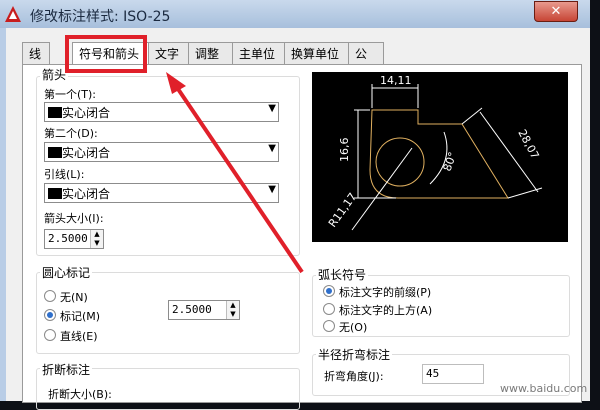 This screenshot has width=600, height=410. What do you see at coordinates (544, 388) in the screenshot?
I see `watermark: www.baidu.com` at bounding box center [544, 388].